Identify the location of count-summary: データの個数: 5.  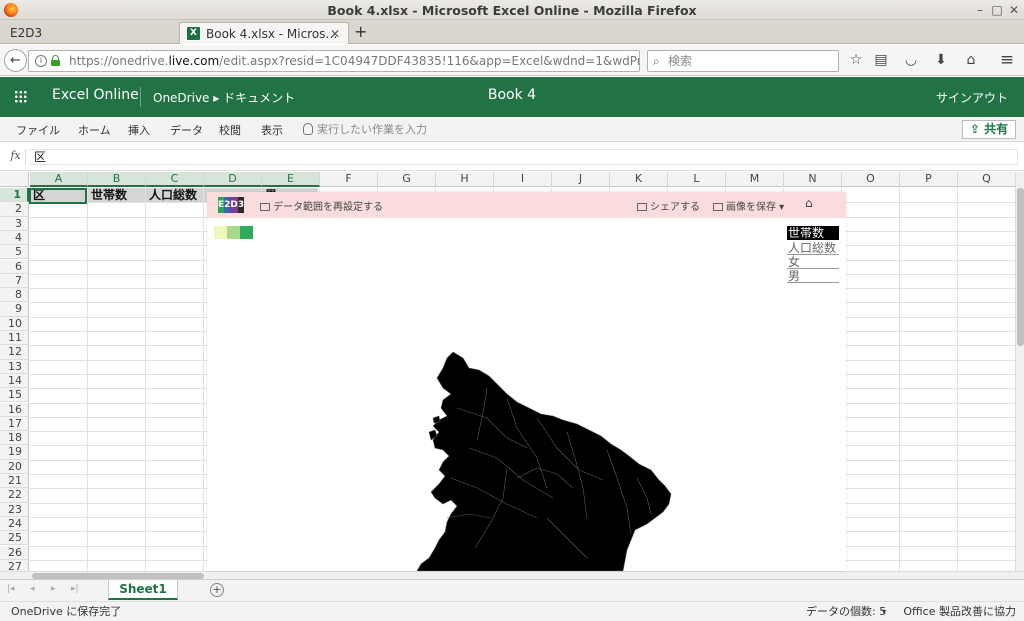
(846, 611).